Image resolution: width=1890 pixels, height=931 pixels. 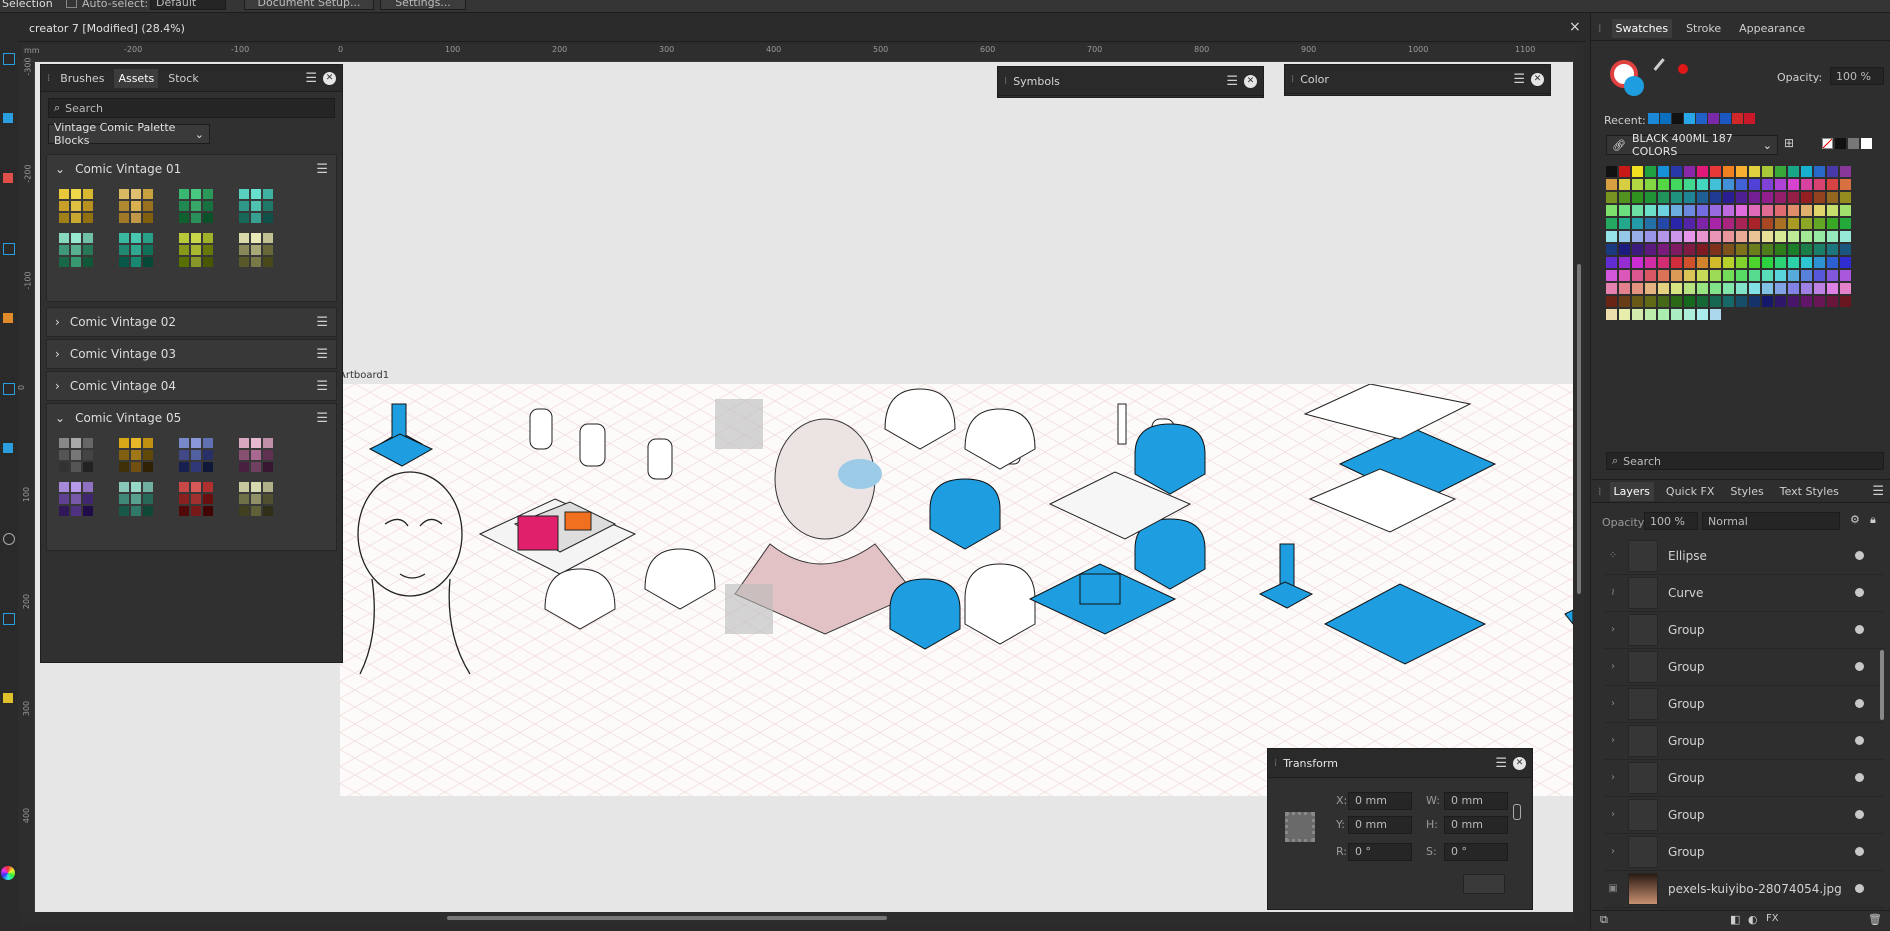 I want to click on scrollbar-thumb, so click(x=667, y=918).